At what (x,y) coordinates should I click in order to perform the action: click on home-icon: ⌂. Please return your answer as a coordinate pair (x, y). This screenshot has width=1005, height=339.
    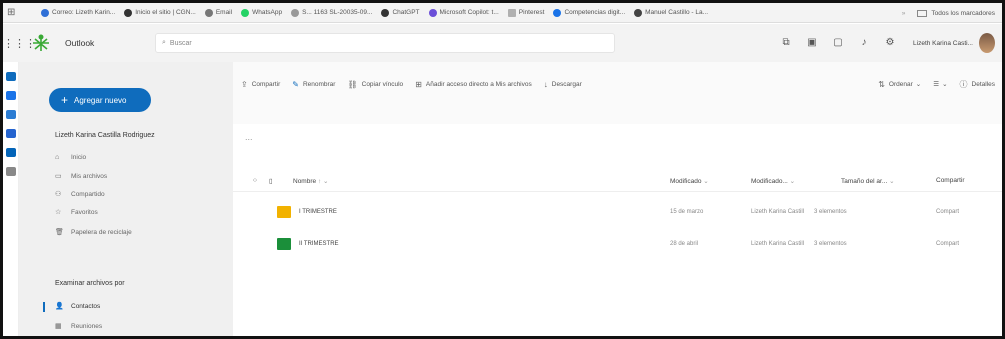
    Looking at the image, I should click on (57, 157).